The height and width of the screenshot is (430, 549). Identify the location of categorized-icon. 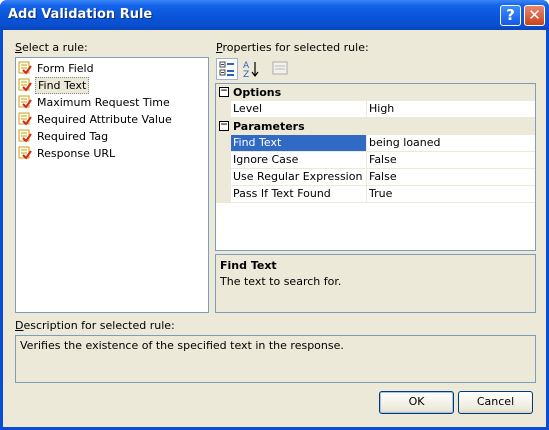
(226, 68).